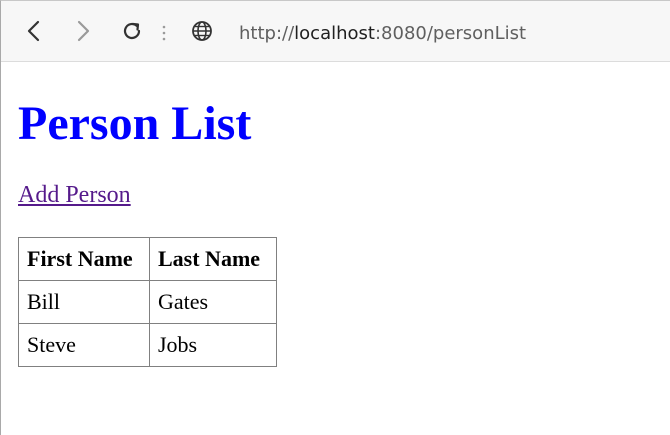 The height and width of the screenshot is (435, 670). What do you see at coordinates (84, 302) in the screenshot?
I see `first-name-cell: Bill` at bounding box center [84, 302].